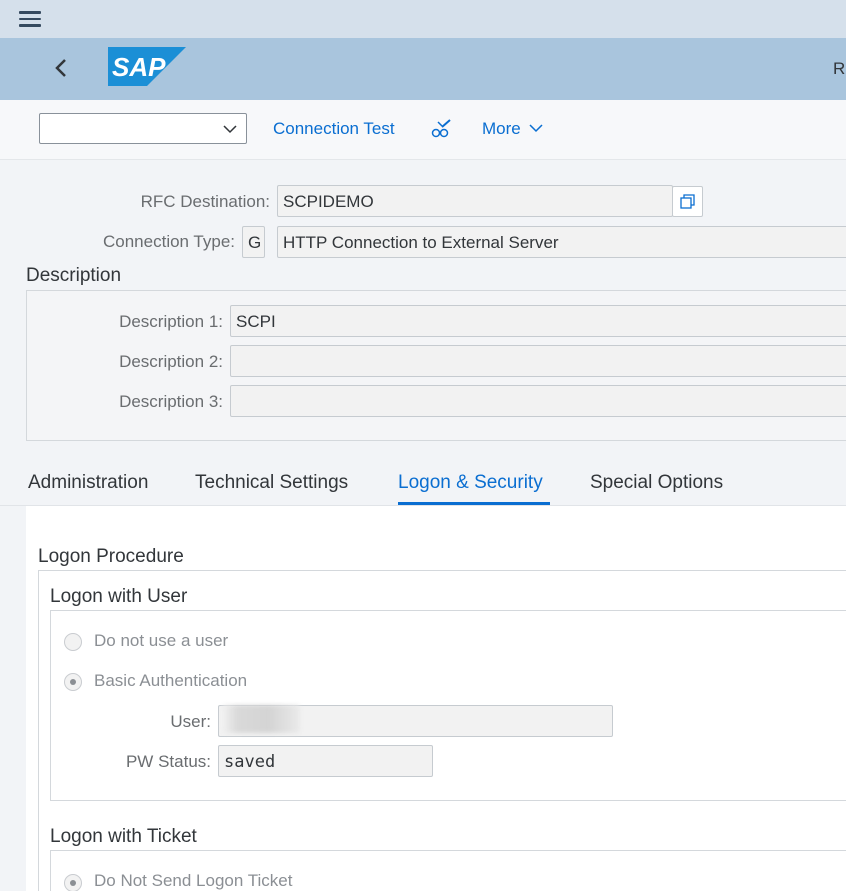  I want to click on radio-basic-auth, so click(73, 682).